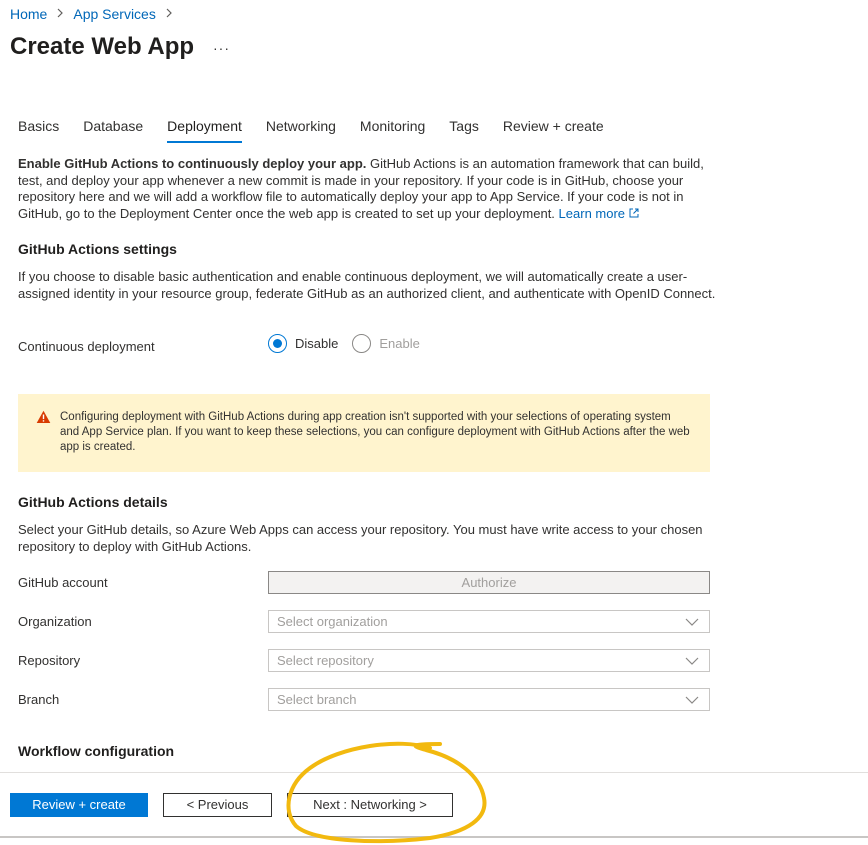 This screenshot has width=868, height=845. I want to click on radio-enable-label: Enable, so click(399, 343).